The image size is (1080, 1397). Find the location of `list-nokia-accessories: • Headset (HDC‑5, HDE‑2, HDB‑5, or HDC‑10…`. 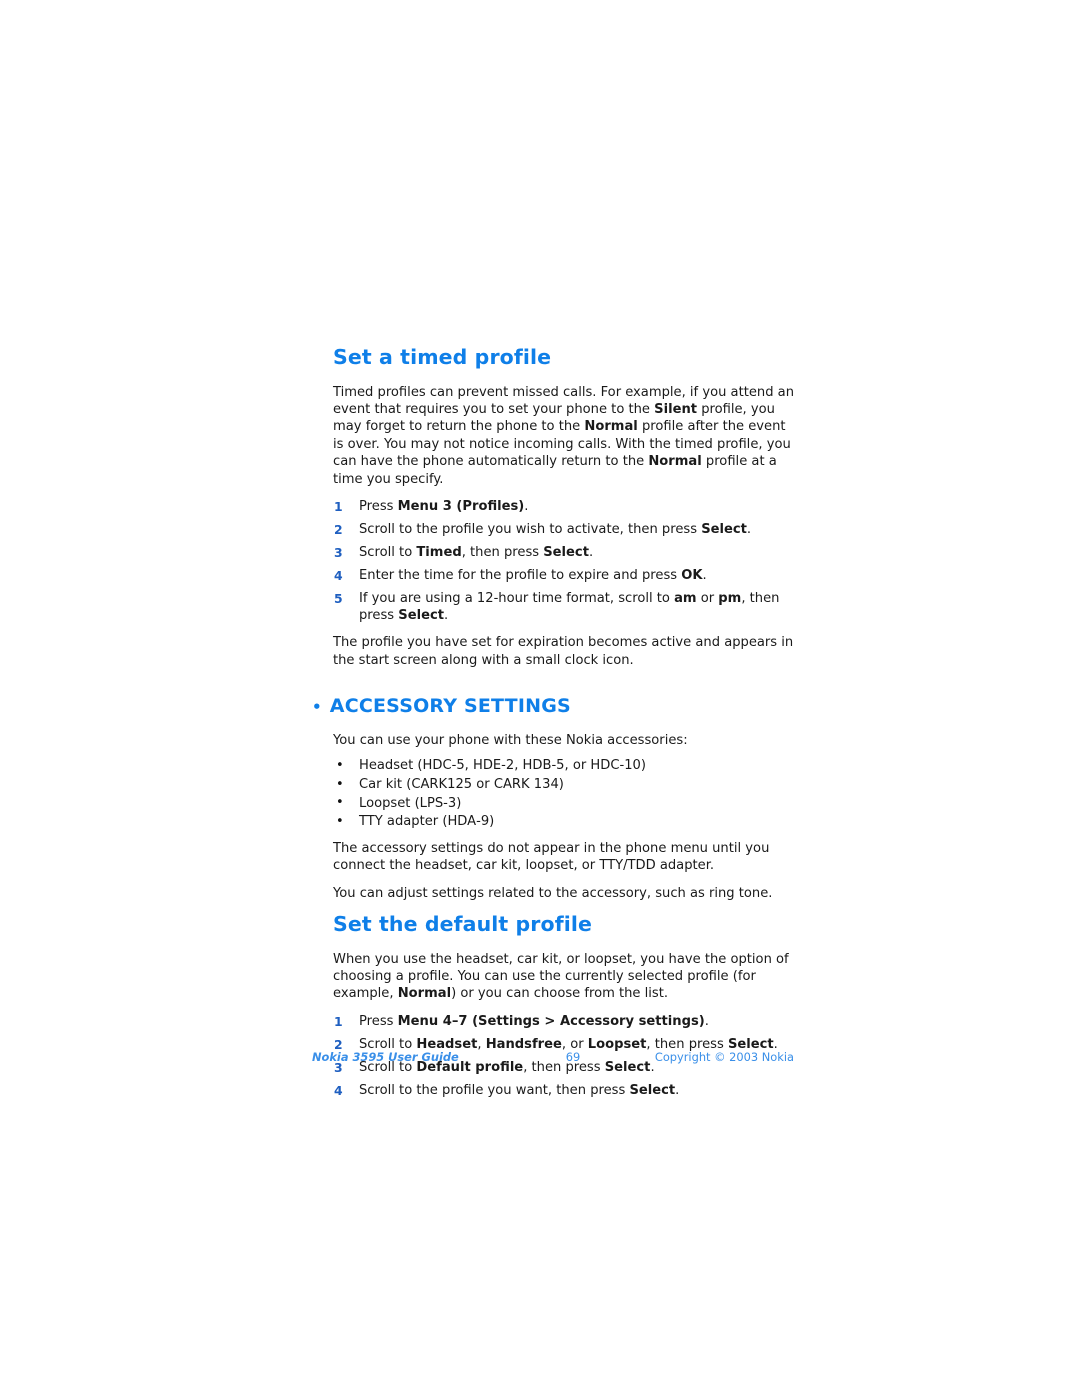

list-nokia-accessories: • Headset (HDC‑5, HDE‑2, HDB‑5, or HDC‑10… is located at coordinates (564, 793).